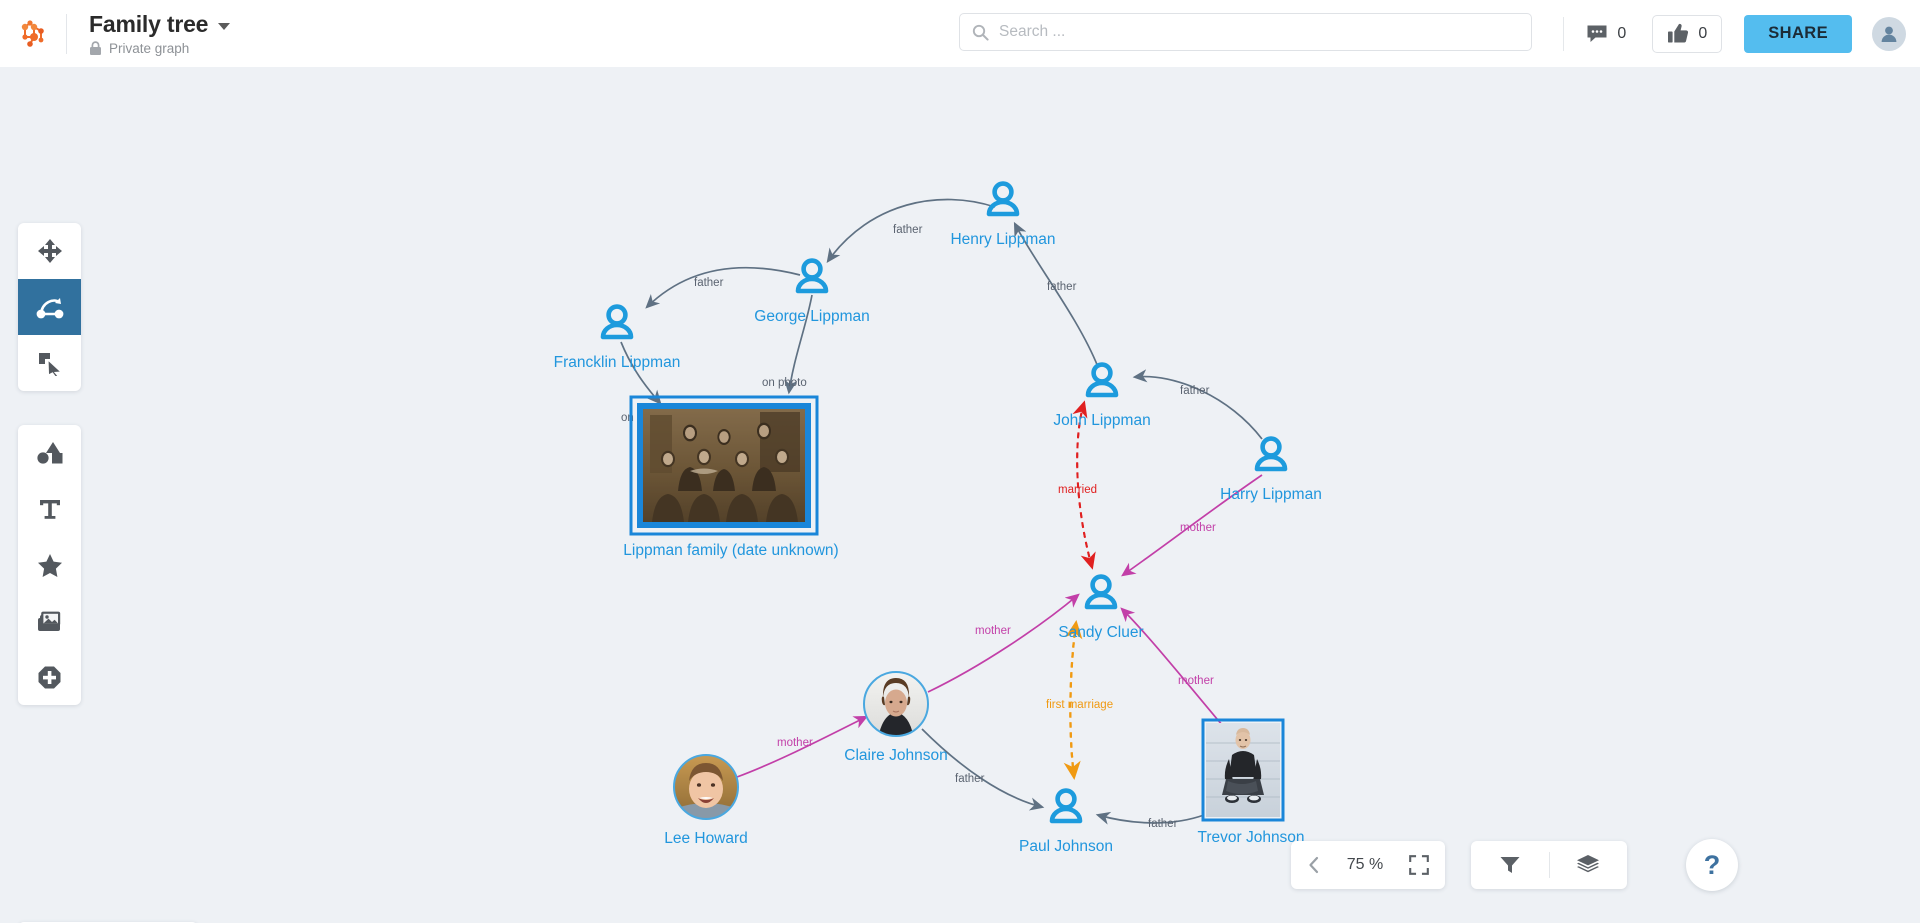 Image resolution: width=1920 pixels, height=923 pixels. What do you see at coordinates (1597, 33) in the screenshot?
I see `comment-icon` at bounding box center [1597, 33].